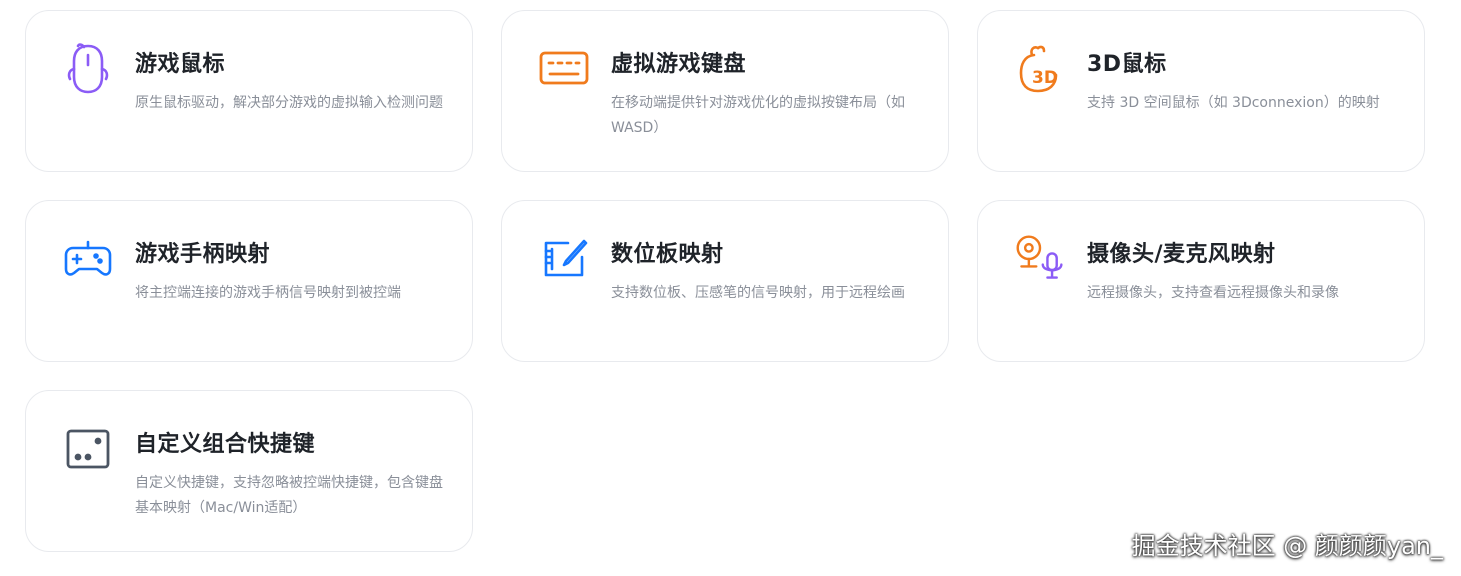 The image size is (1461, 576). Describe the element at coordinates (758, 293) in the screenshot. I see `card-description: 支持数位板、压感笔的信号映射，用于远程绘画` at that location.